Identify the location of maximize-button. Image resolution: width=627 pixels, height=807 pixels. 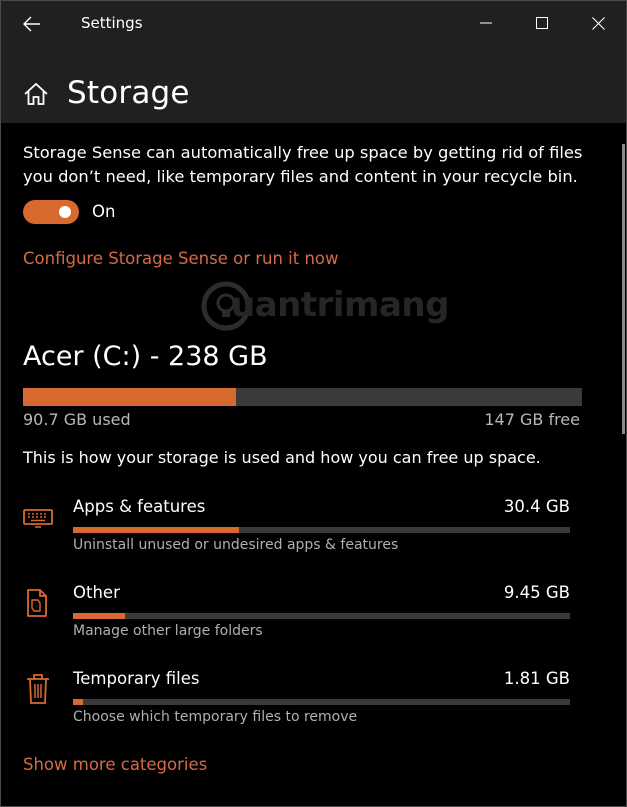
(542, 23).